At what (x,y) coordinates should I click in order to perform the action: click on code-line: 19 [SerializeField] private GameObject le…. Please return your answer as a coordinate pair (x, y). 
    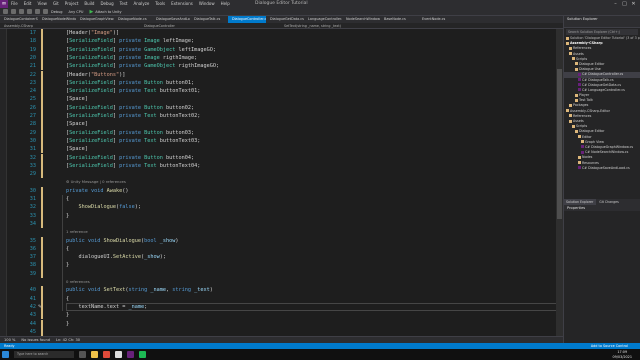
    Looking at the image, I should click on (285, 49).